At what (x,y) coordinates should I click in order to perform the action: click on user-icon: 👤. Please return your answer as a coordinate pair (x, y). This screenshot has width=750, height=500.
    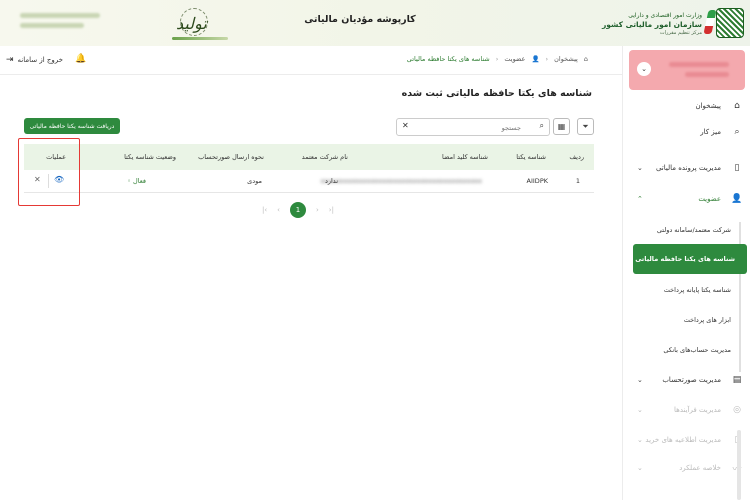
    Looking at the image, I should click on (737, 199).